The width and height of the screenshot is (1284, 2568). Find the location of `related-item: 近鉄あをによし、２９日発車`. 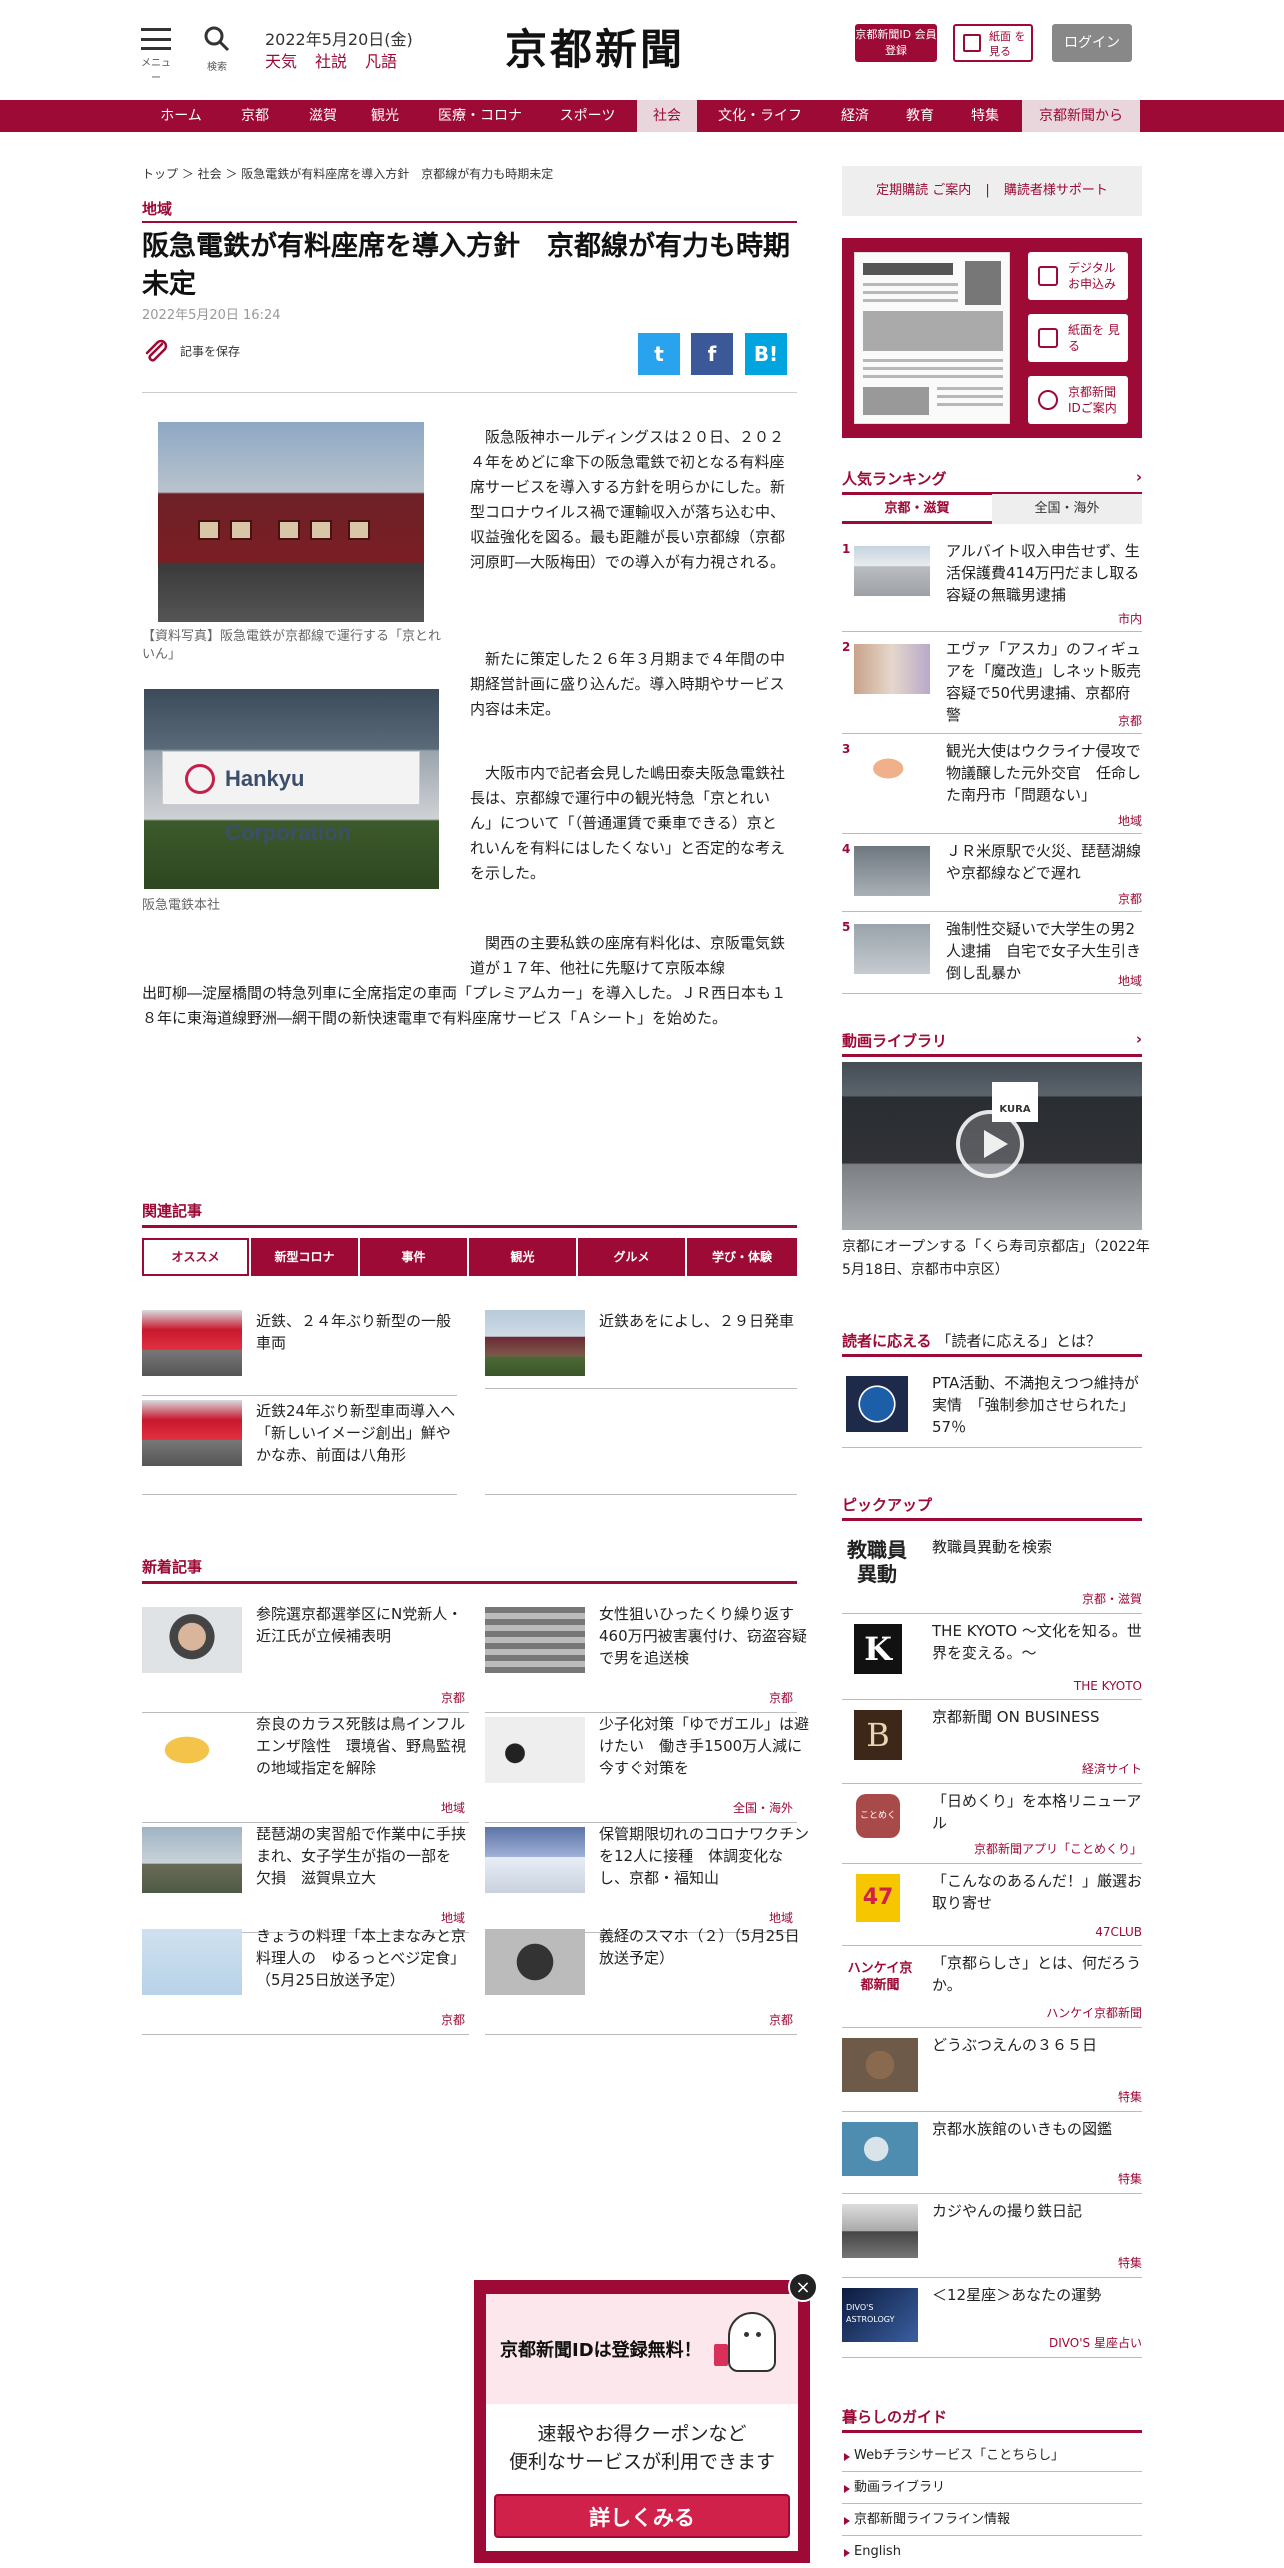

related-item: 近鉄あをによし、２９日発車 is located at coordinates (642, 1343).